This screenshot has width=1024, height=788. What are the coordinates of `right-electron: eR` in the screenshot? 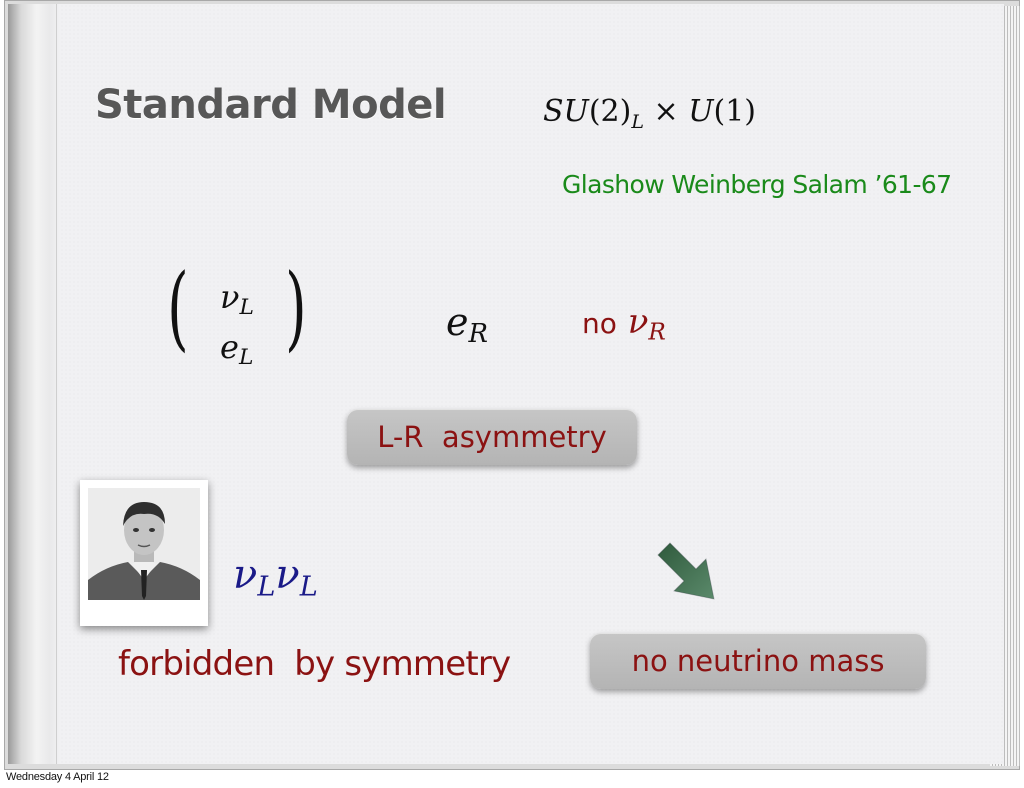 It's located at (467, 324).